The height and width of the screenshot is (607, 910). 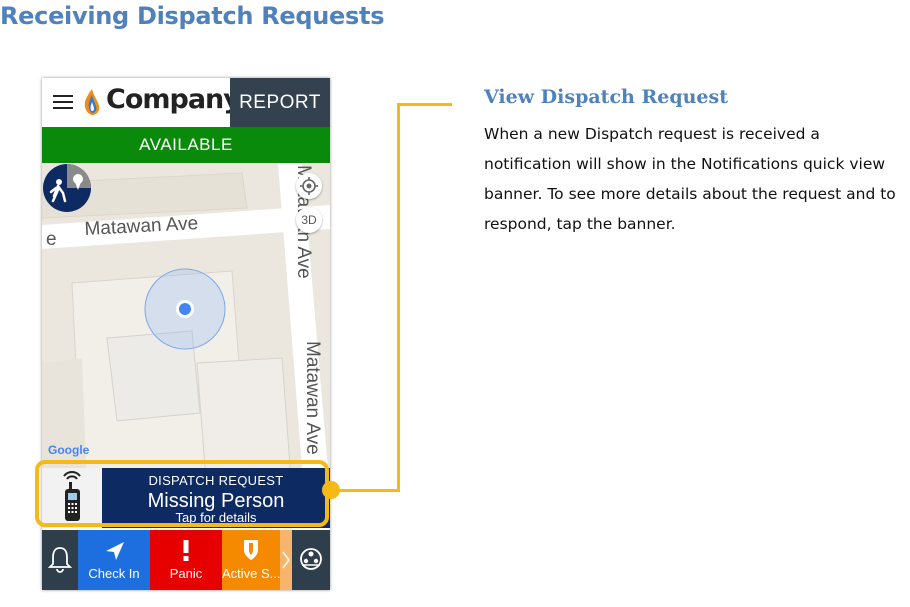 I want to click on panic-button: Panic, so click(x=186, y=560).